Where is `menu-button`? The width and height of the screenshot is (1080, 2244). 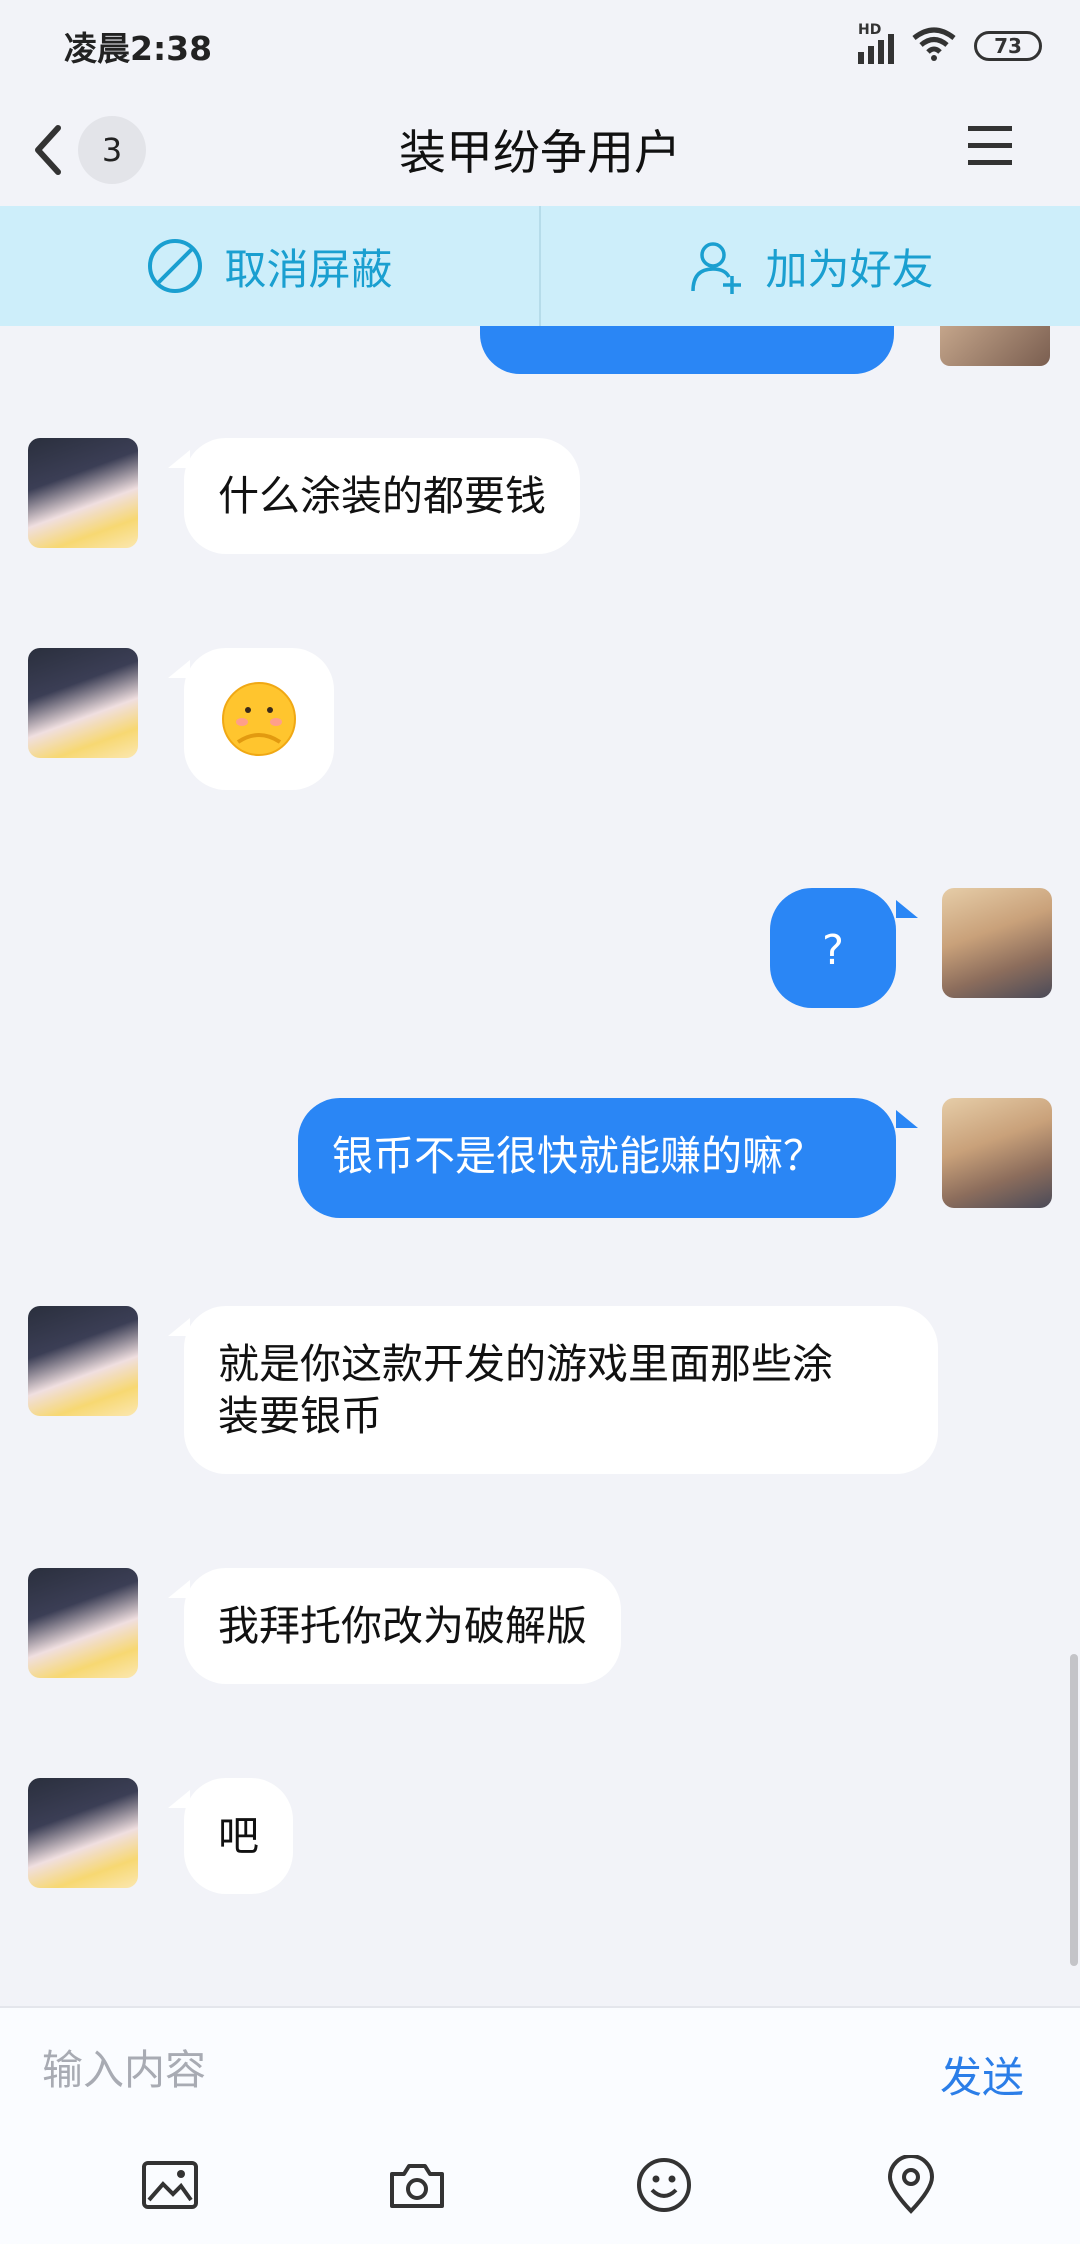
menu-button is located at coordinates (990, 146).